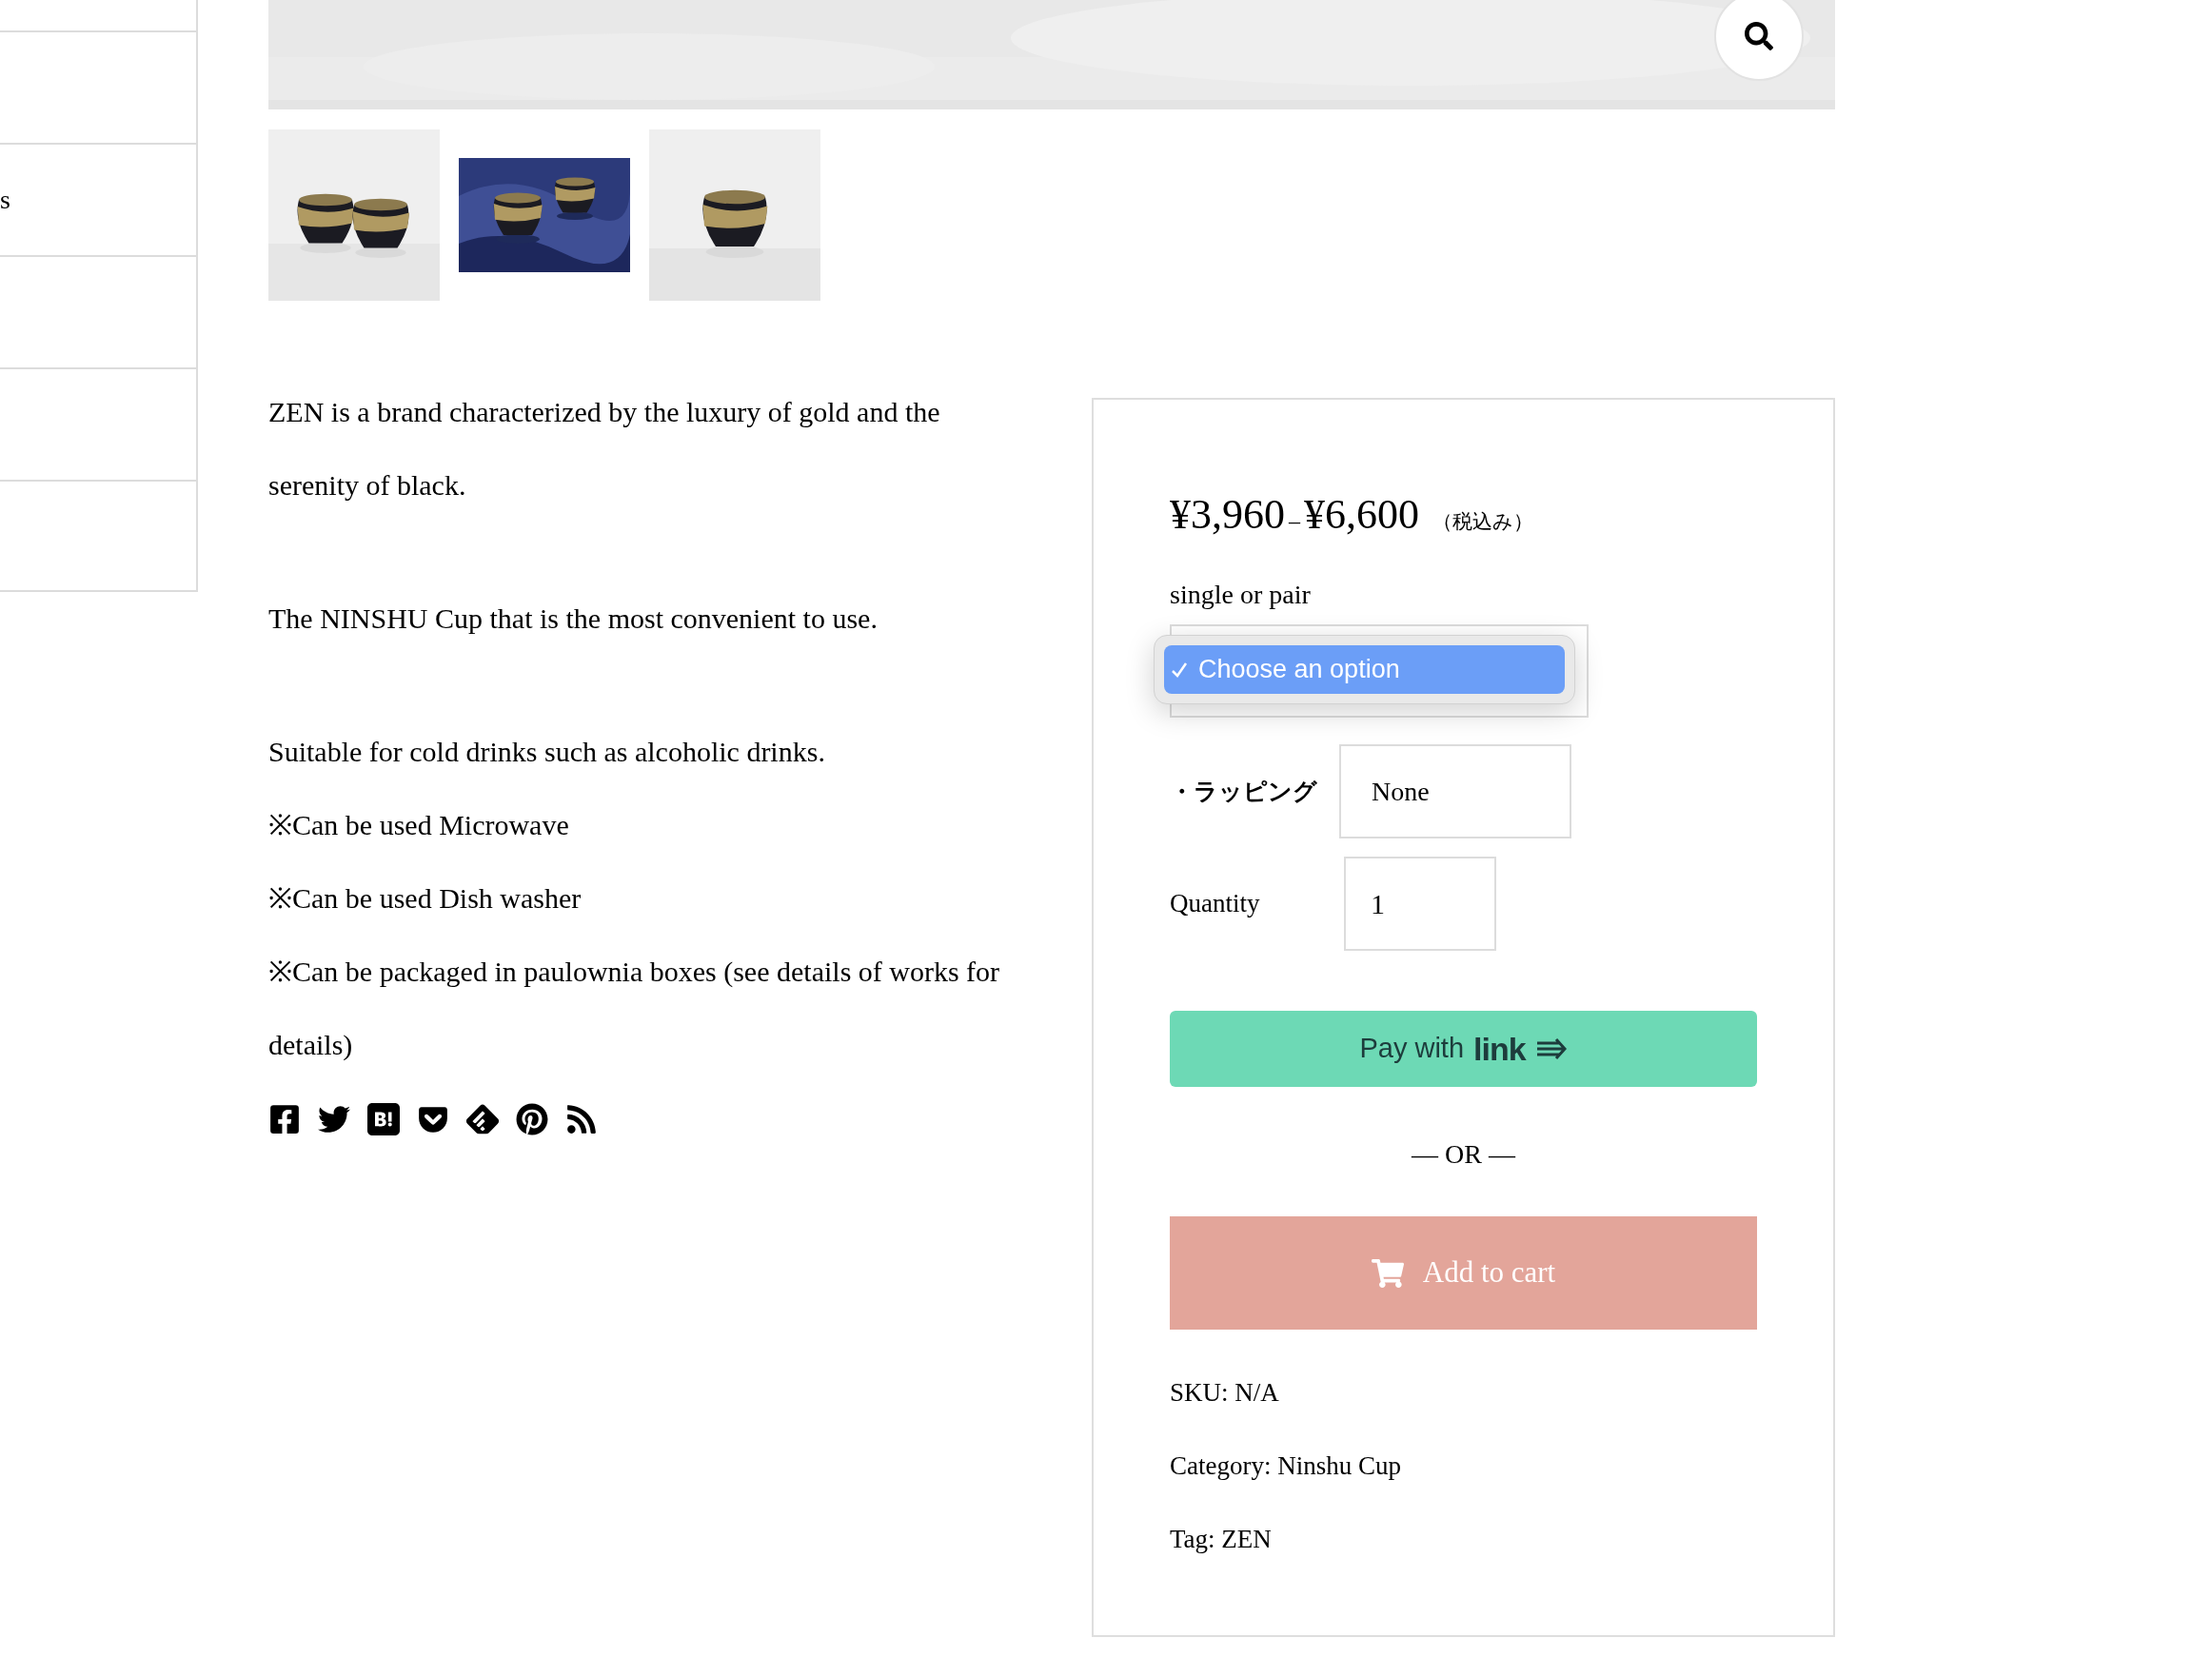 This screenshot has height=1677, width=2212. Describe the element at coordinates (1463, 1049) in the screenshot. I see `pay-button: Pay with link` at that location.